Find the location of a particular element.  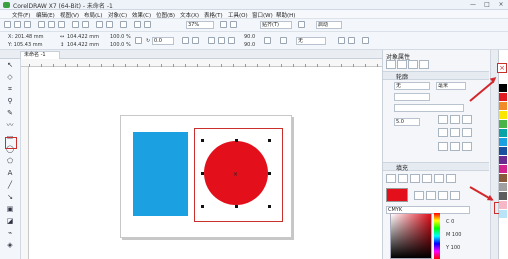

open-icon is located at coordinates (17, 24).